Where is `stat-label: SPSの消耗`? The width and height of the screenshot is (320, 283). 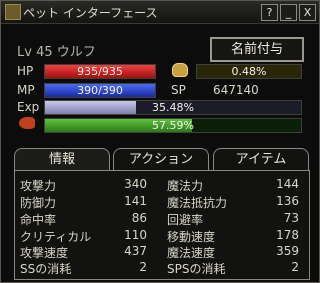
stat-label: SPSの消耗 is located at coordinates (196, 269).